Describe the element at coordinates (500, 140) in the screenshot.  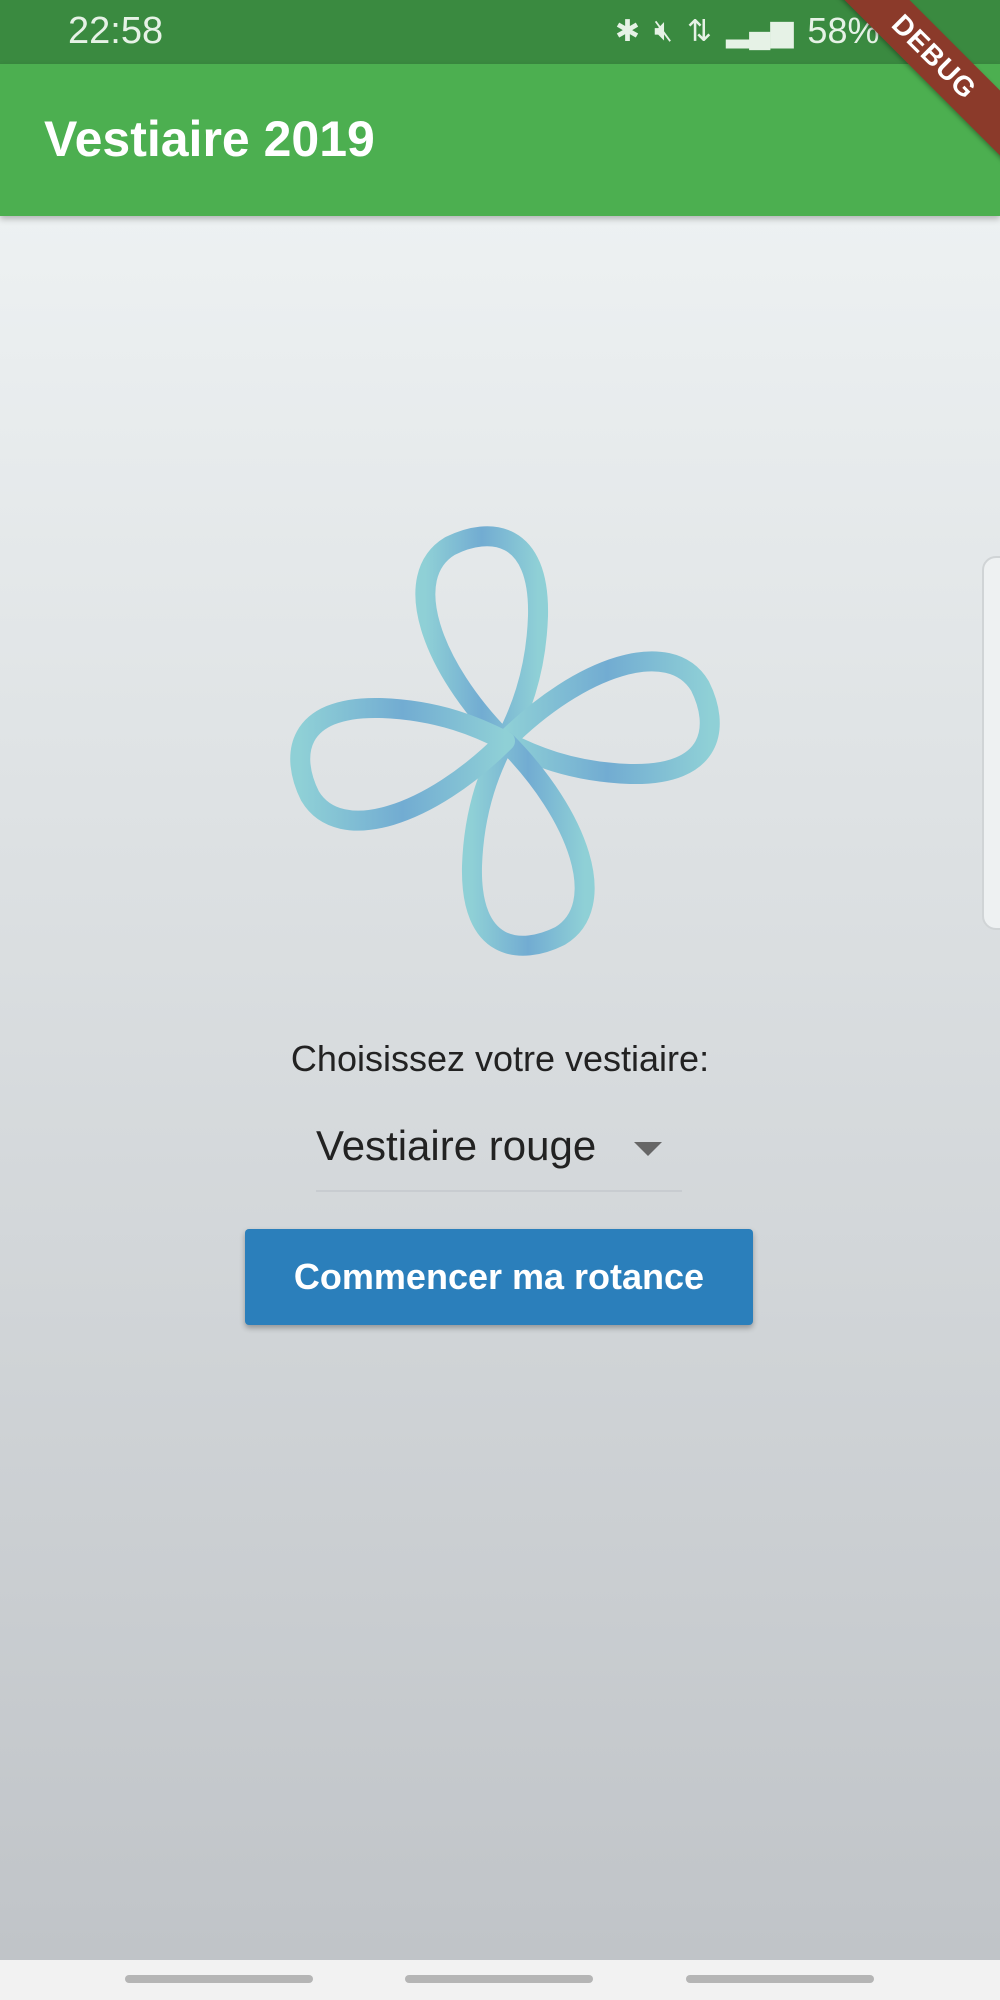
I see `app-bar: Vestiaire 2019` at that location.